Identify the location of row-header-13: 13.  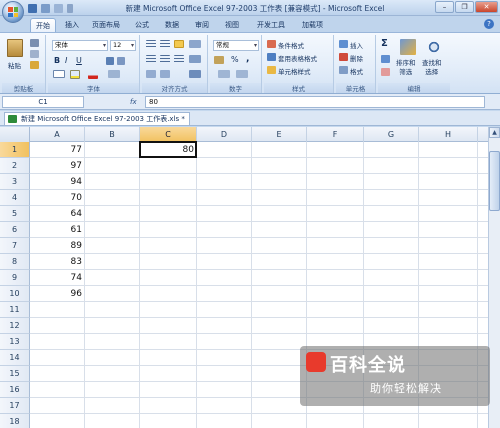
(15, 342).